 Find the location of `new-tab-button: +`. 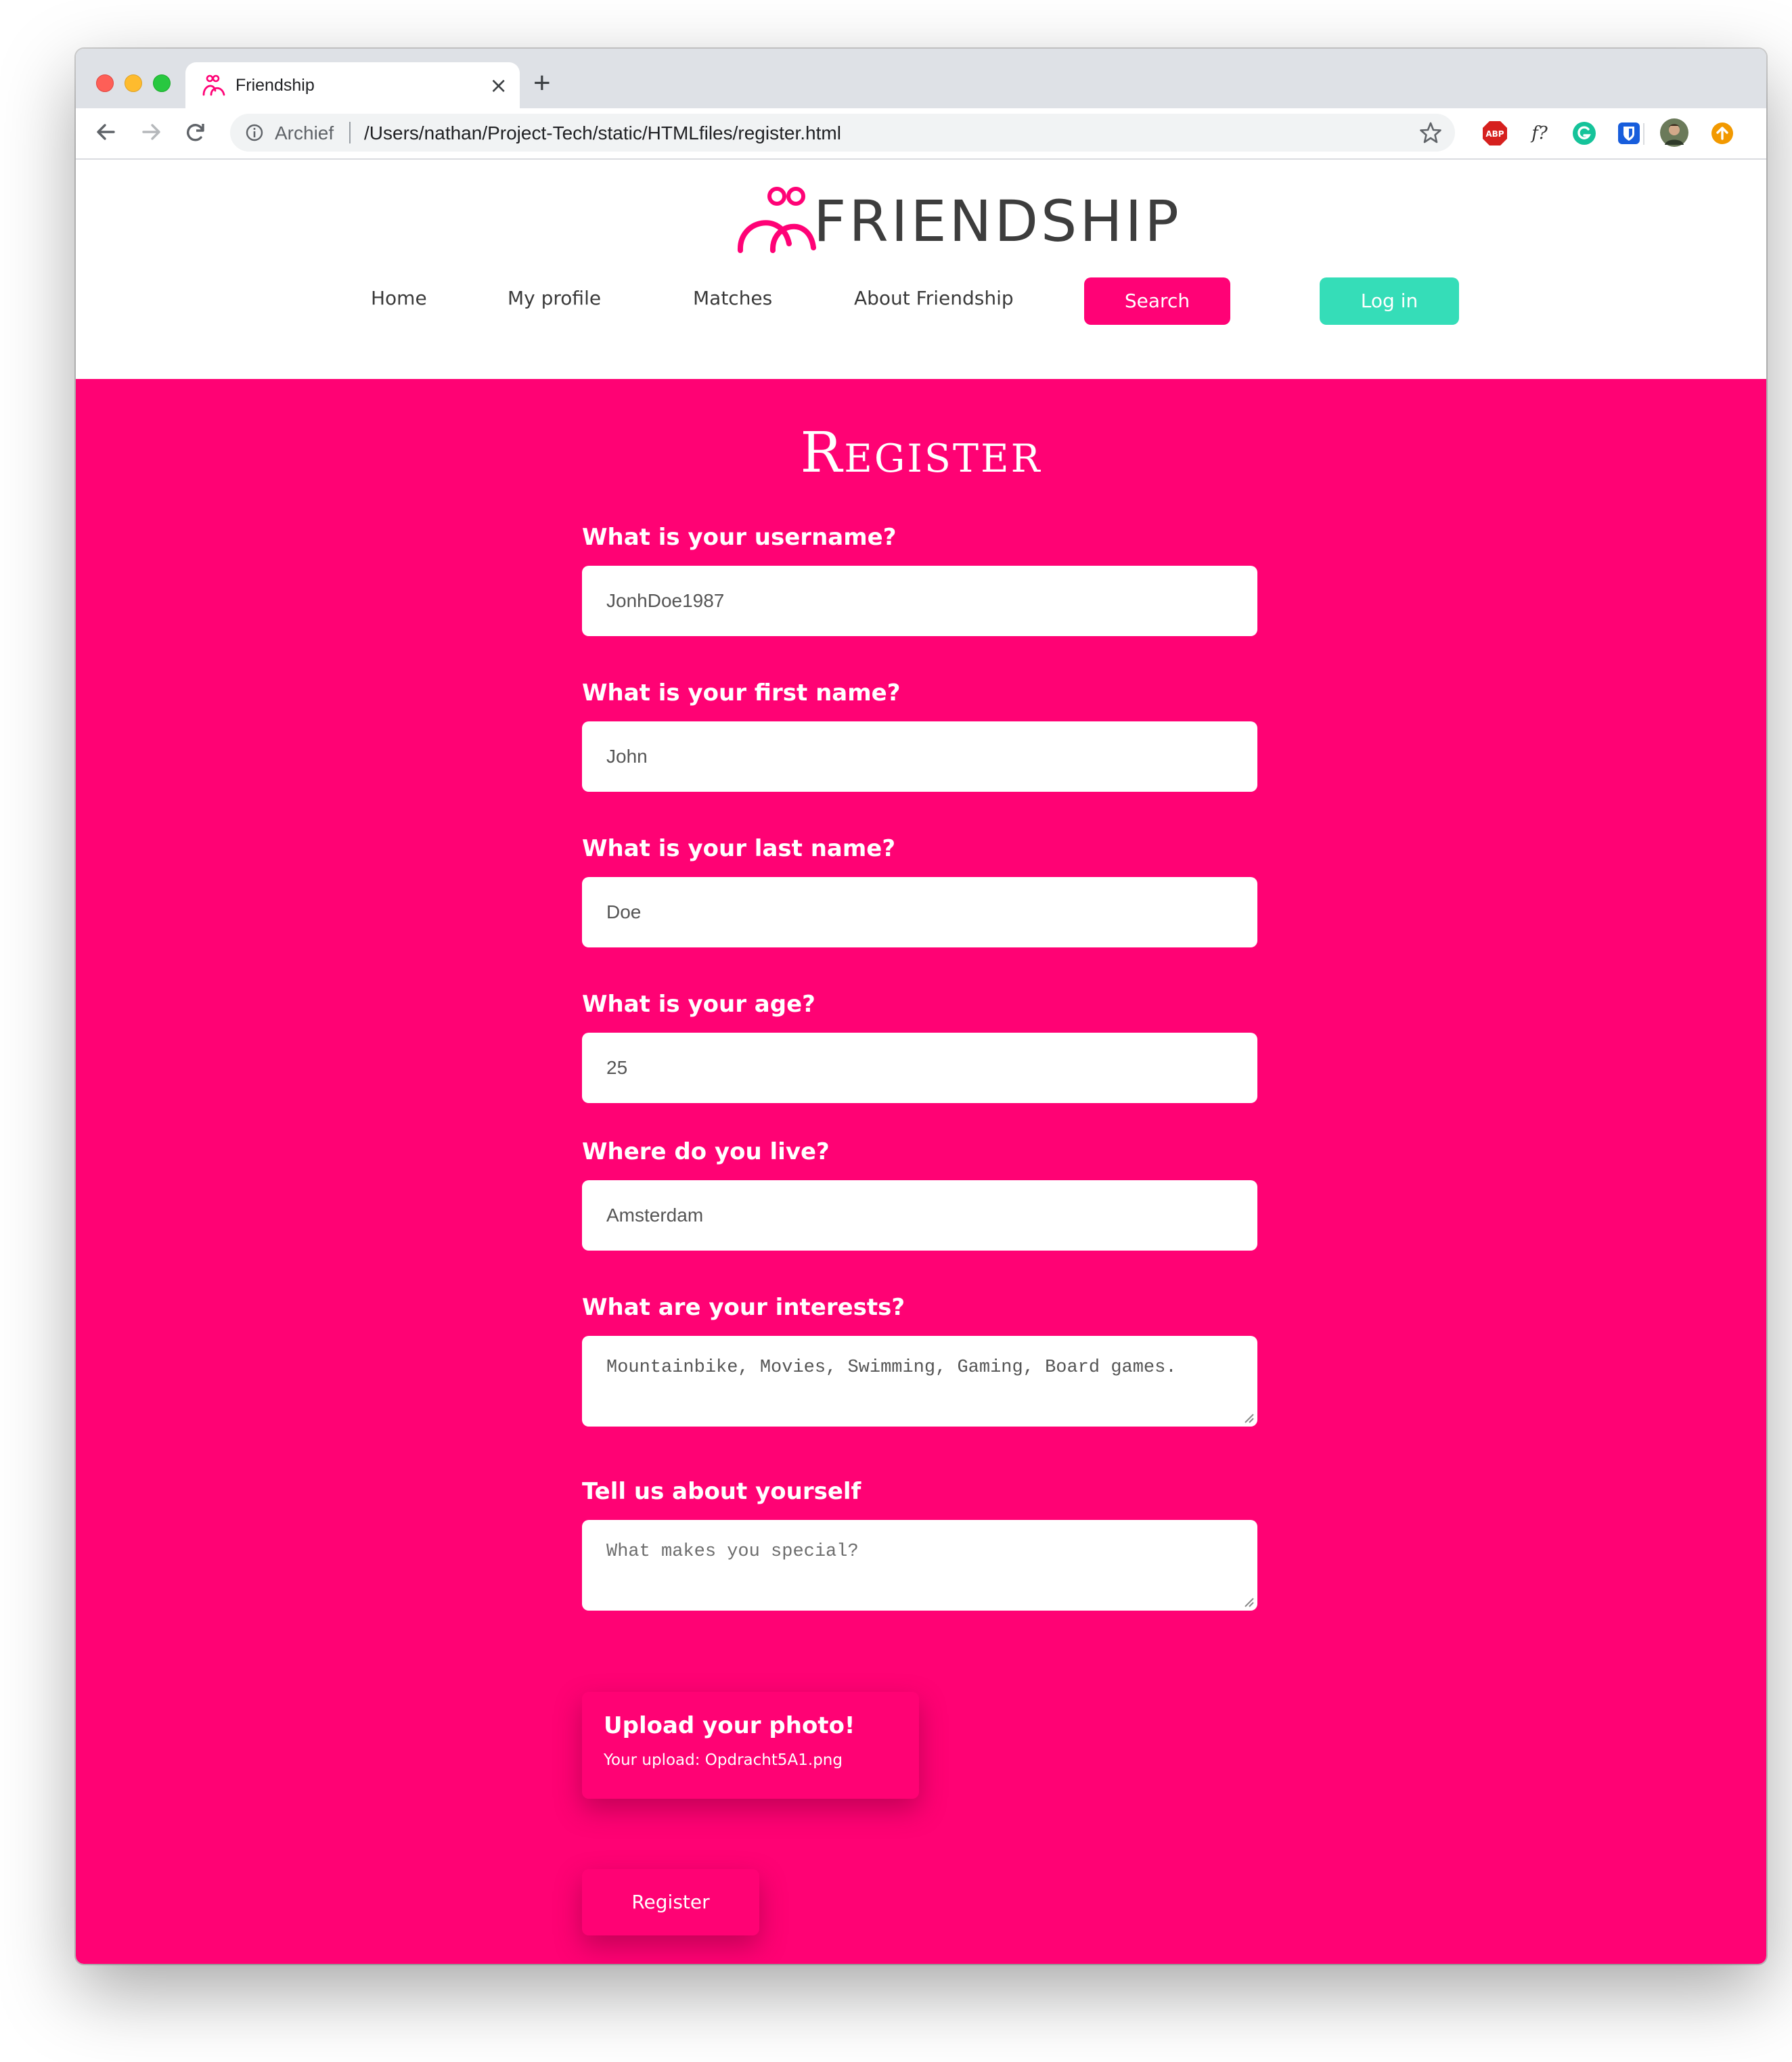

new-tab-button: + is located at coordinates (542, 83).